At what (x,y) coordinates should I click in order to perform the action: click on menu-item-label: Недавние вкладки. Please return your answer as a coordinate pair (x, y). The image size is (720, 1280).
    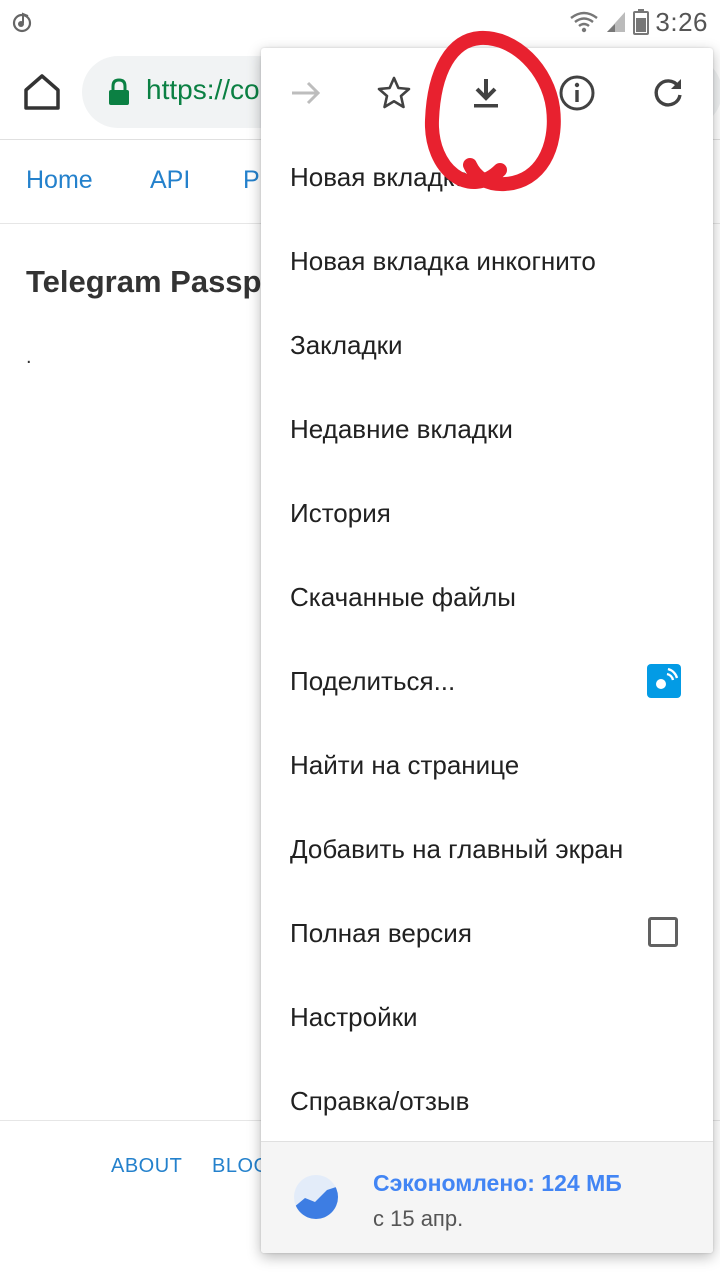
    Looking at the image, I should click on (401, 429).